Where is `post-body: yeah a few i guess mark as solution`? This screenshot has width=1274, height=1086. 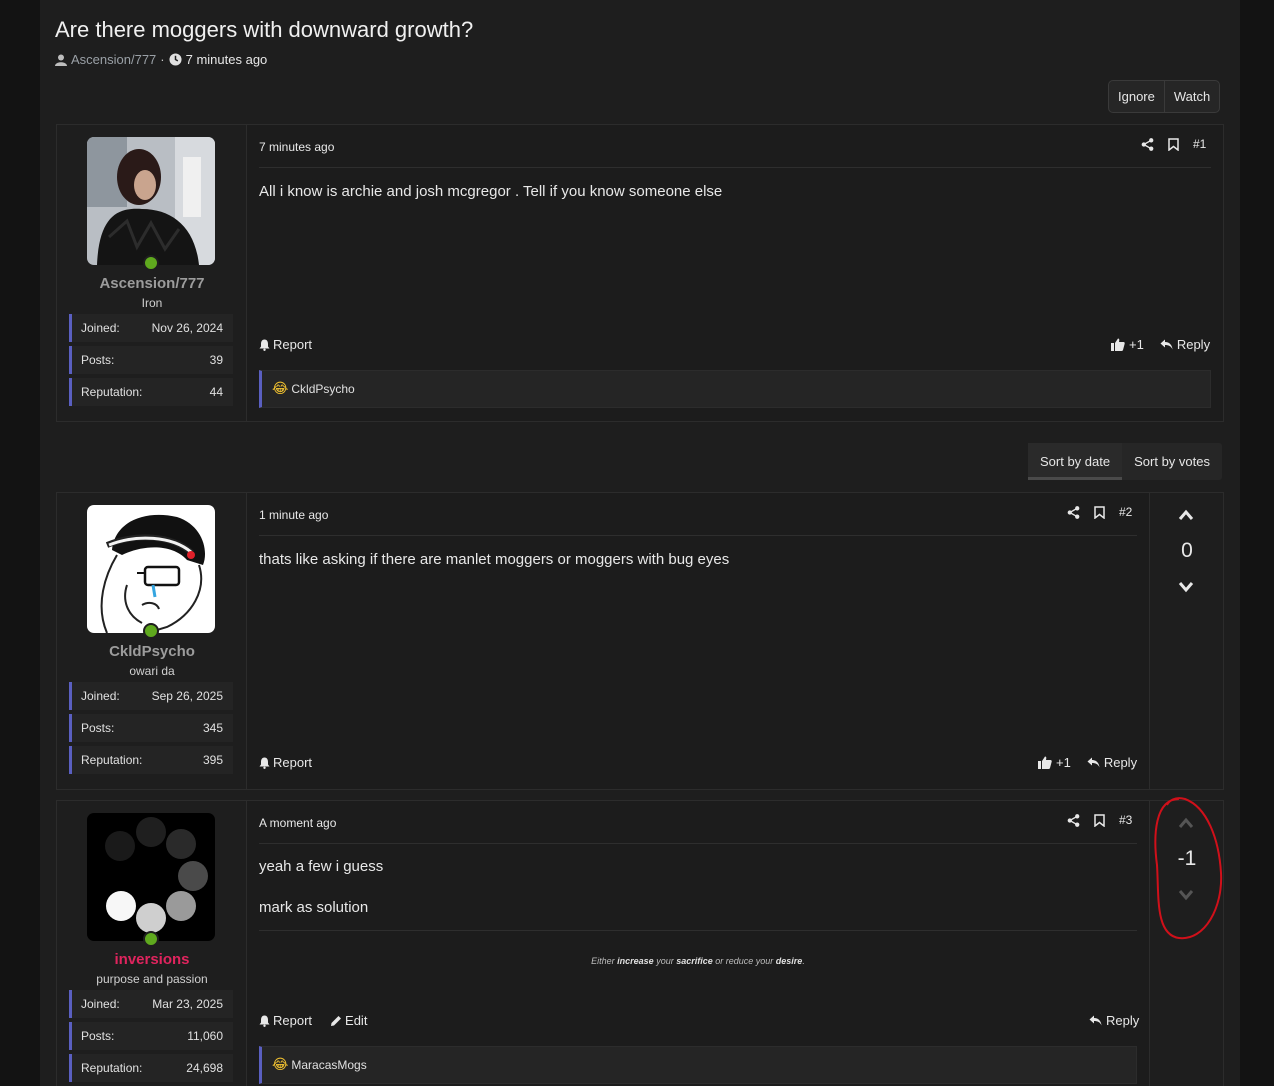
post-body: yeah a few i guess mark as solution is located at coordinates (321, 887).